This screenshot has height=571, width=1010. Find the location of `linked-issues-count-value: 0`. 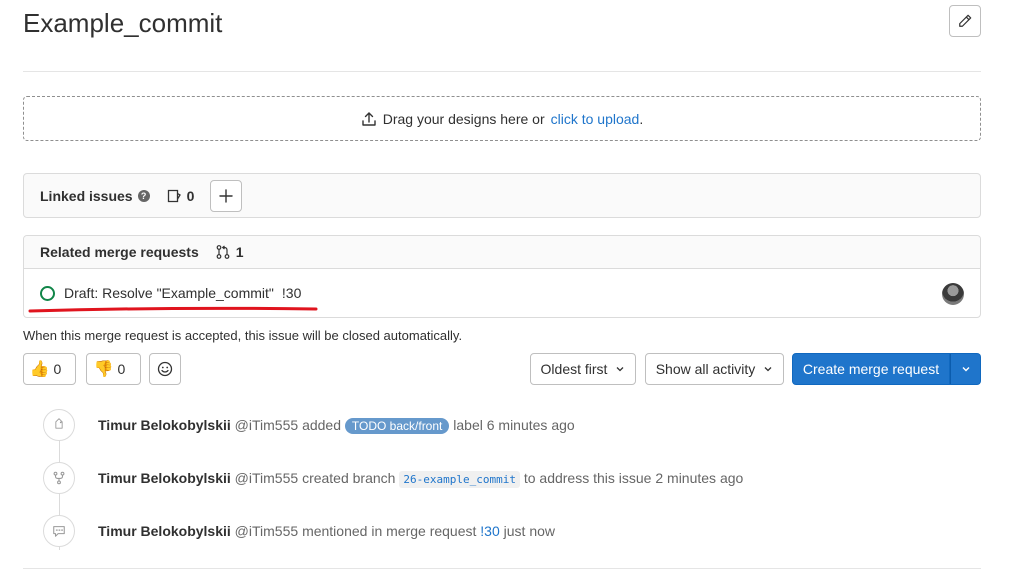

linked-issues-count-value: 0 is located at coordinates (190, 195).